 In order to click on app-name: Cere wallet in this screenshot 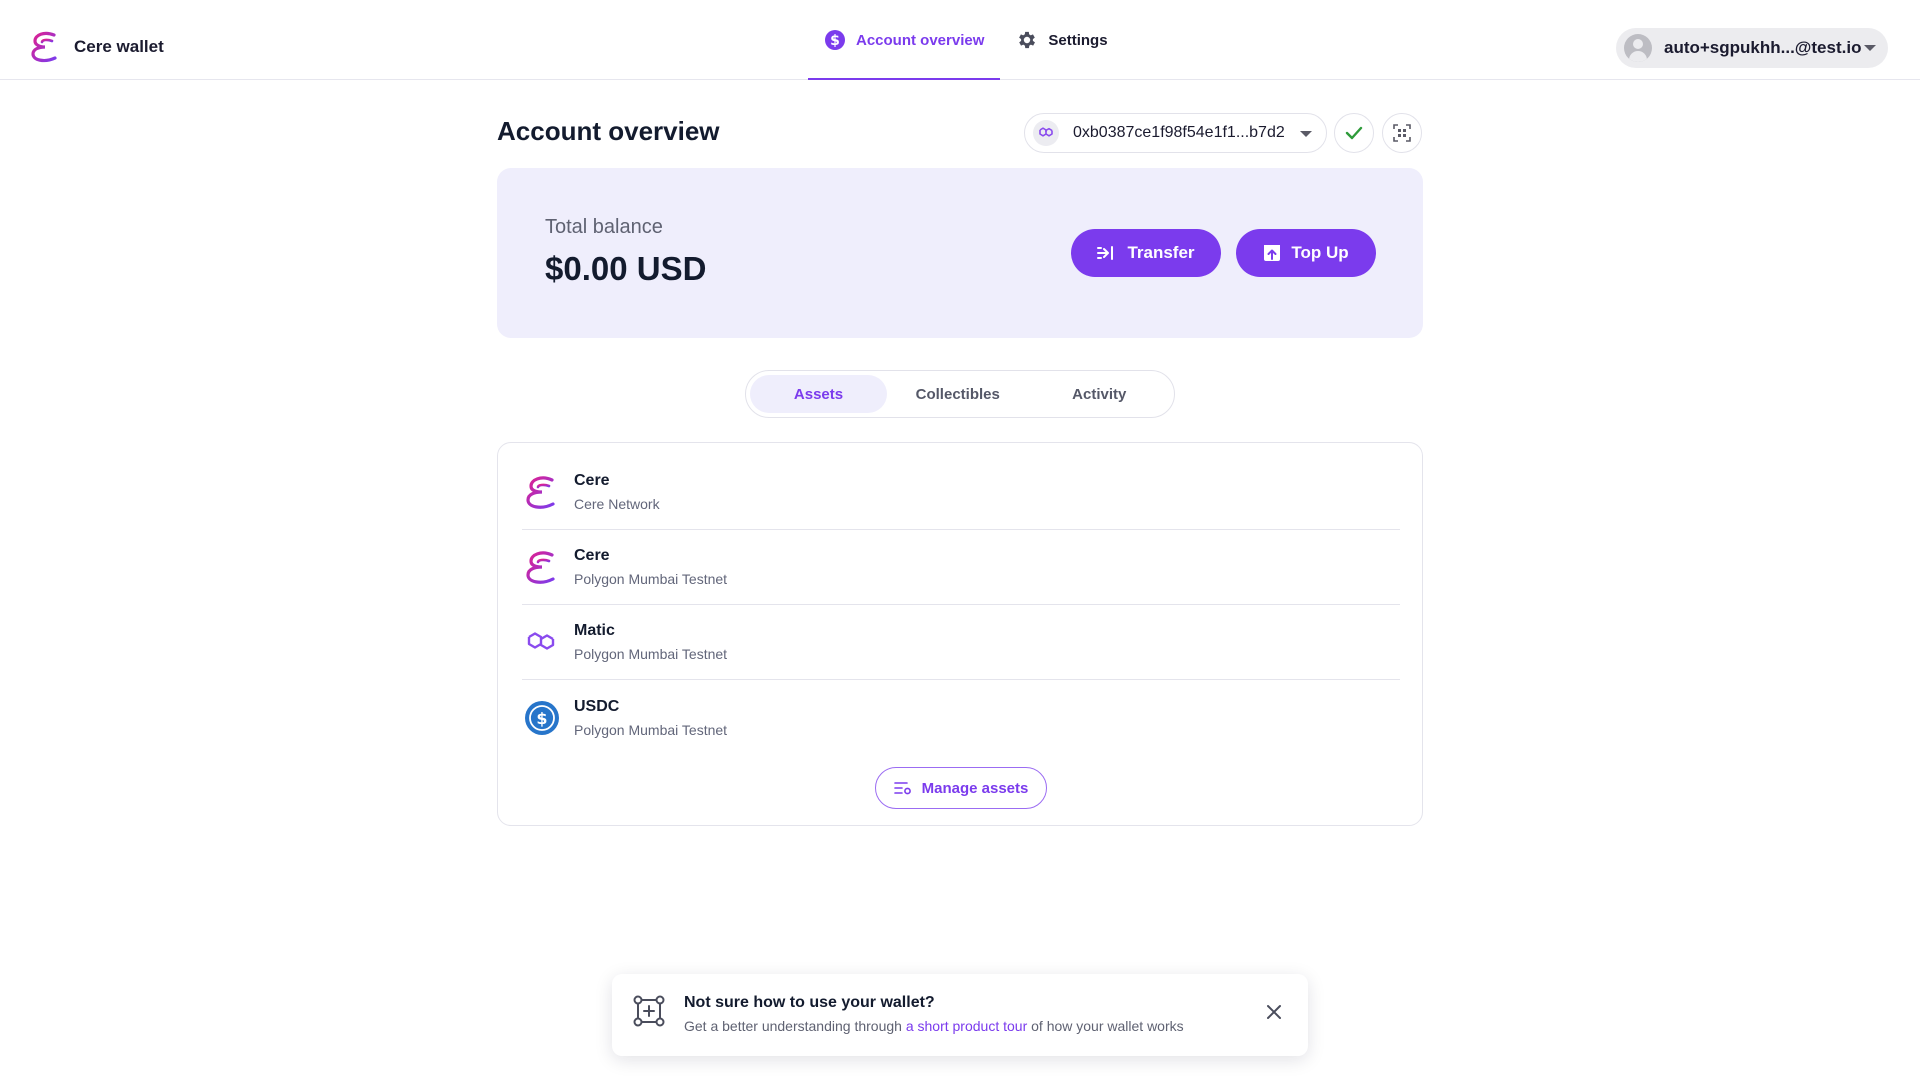, I will do `click(119, 46)`.